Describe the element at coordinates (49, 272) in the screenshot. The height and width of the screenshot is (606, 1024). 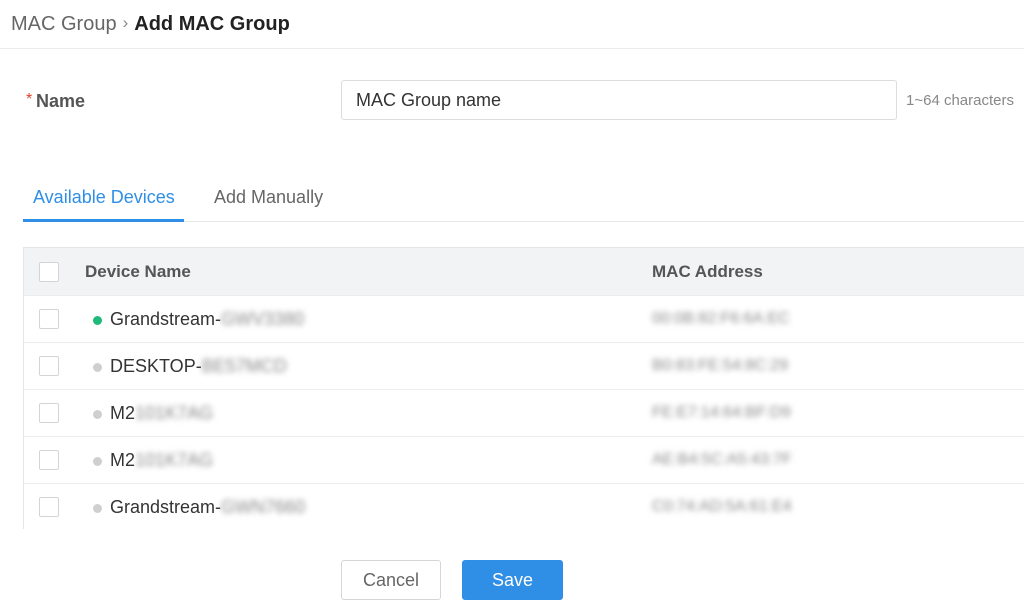
I see `select-all-checkbox` at that location.